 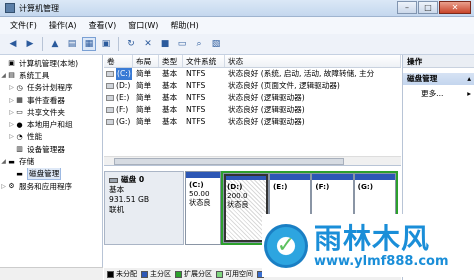 What do you see at coordinates (51, 75) in the screenshot?
I see `tree-item-system-tools: ◢ ▤ 系统工具` at bounding box center [51, 75].